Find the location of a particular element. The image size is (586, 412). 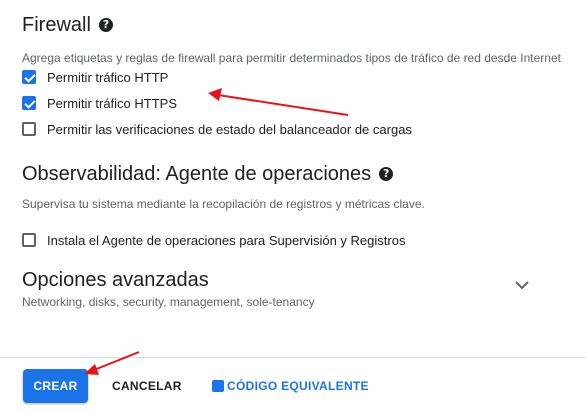

annotation-arrow-create is located at coordinates (112, 363).